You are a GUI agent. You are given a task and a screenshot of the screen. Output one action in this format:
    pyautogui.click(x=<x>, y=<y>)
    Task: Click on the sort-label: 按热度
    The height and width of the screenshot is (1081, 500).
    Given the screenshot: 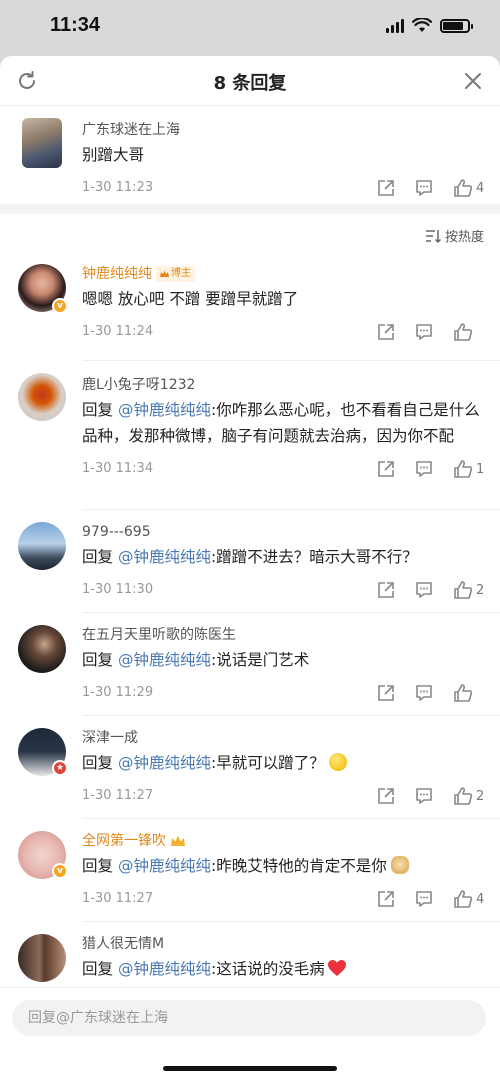 What is the action you would take?
    pyautogui.click(x=464, y=237)
    